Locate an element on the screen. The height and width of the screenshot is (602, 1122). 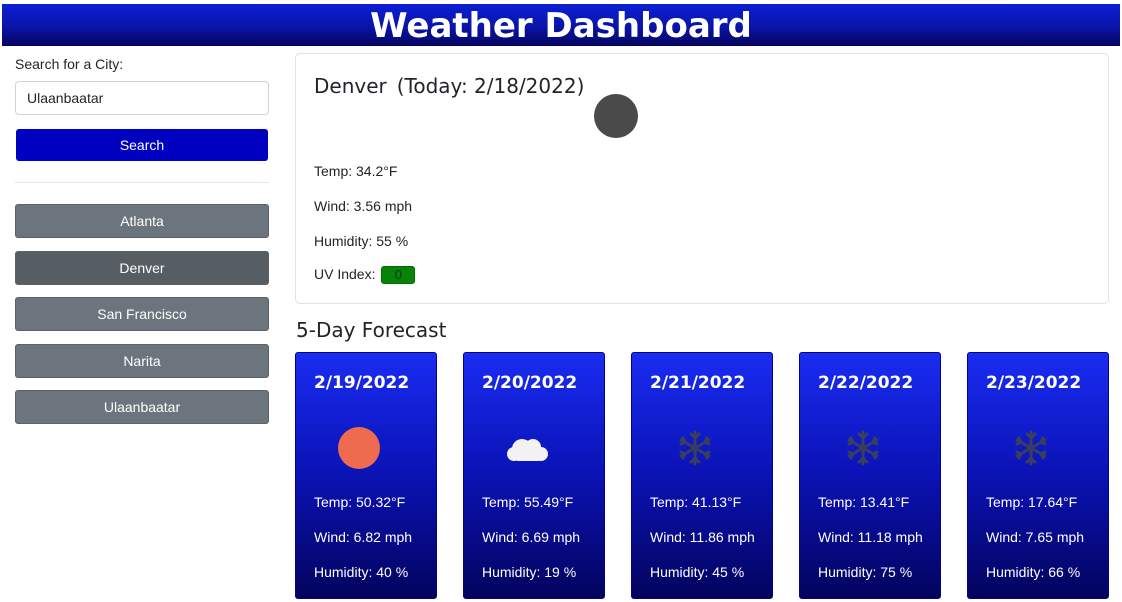
uv-label: UV Index: is located at coordinates (345, 274).